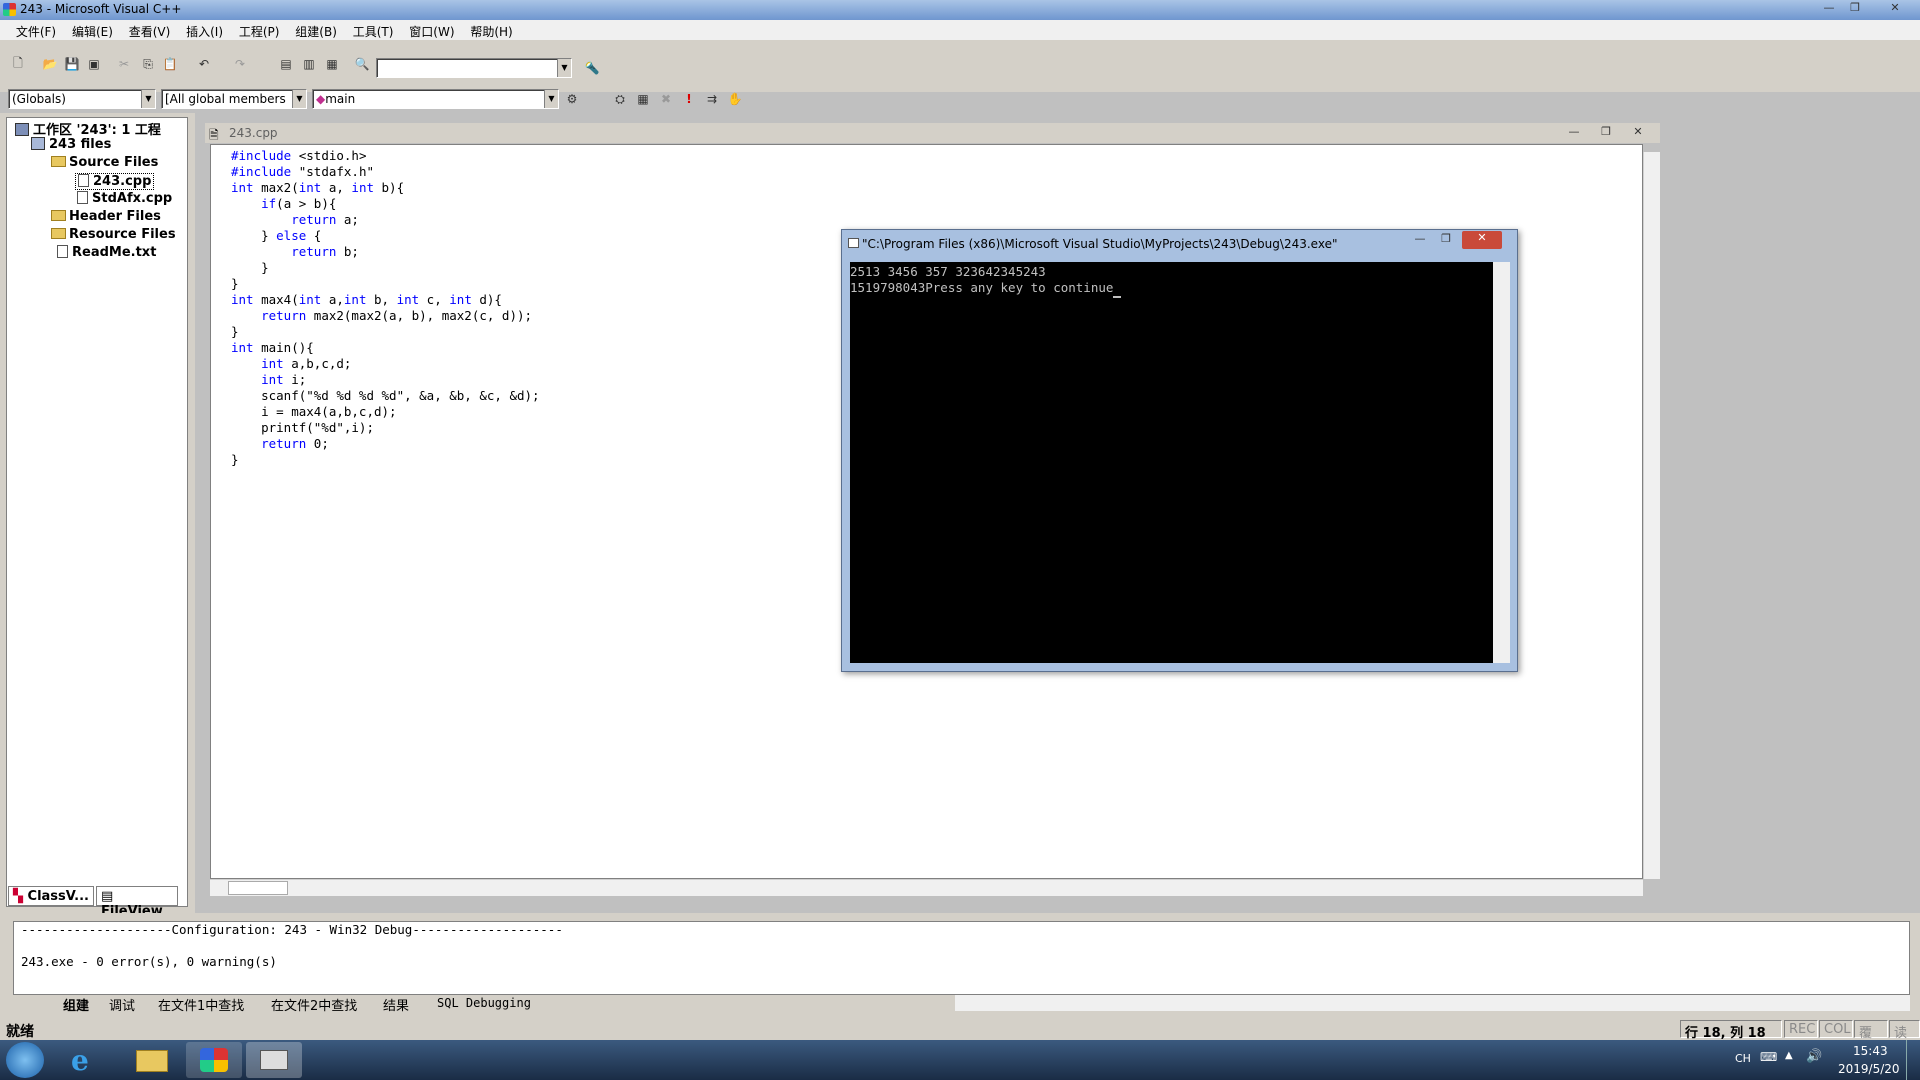 This screenshot has width=1920, height=1080. Describe the element at coordinates (204, 30) in the screenshot. I see `menu-insert: 插入(I)` at that location.